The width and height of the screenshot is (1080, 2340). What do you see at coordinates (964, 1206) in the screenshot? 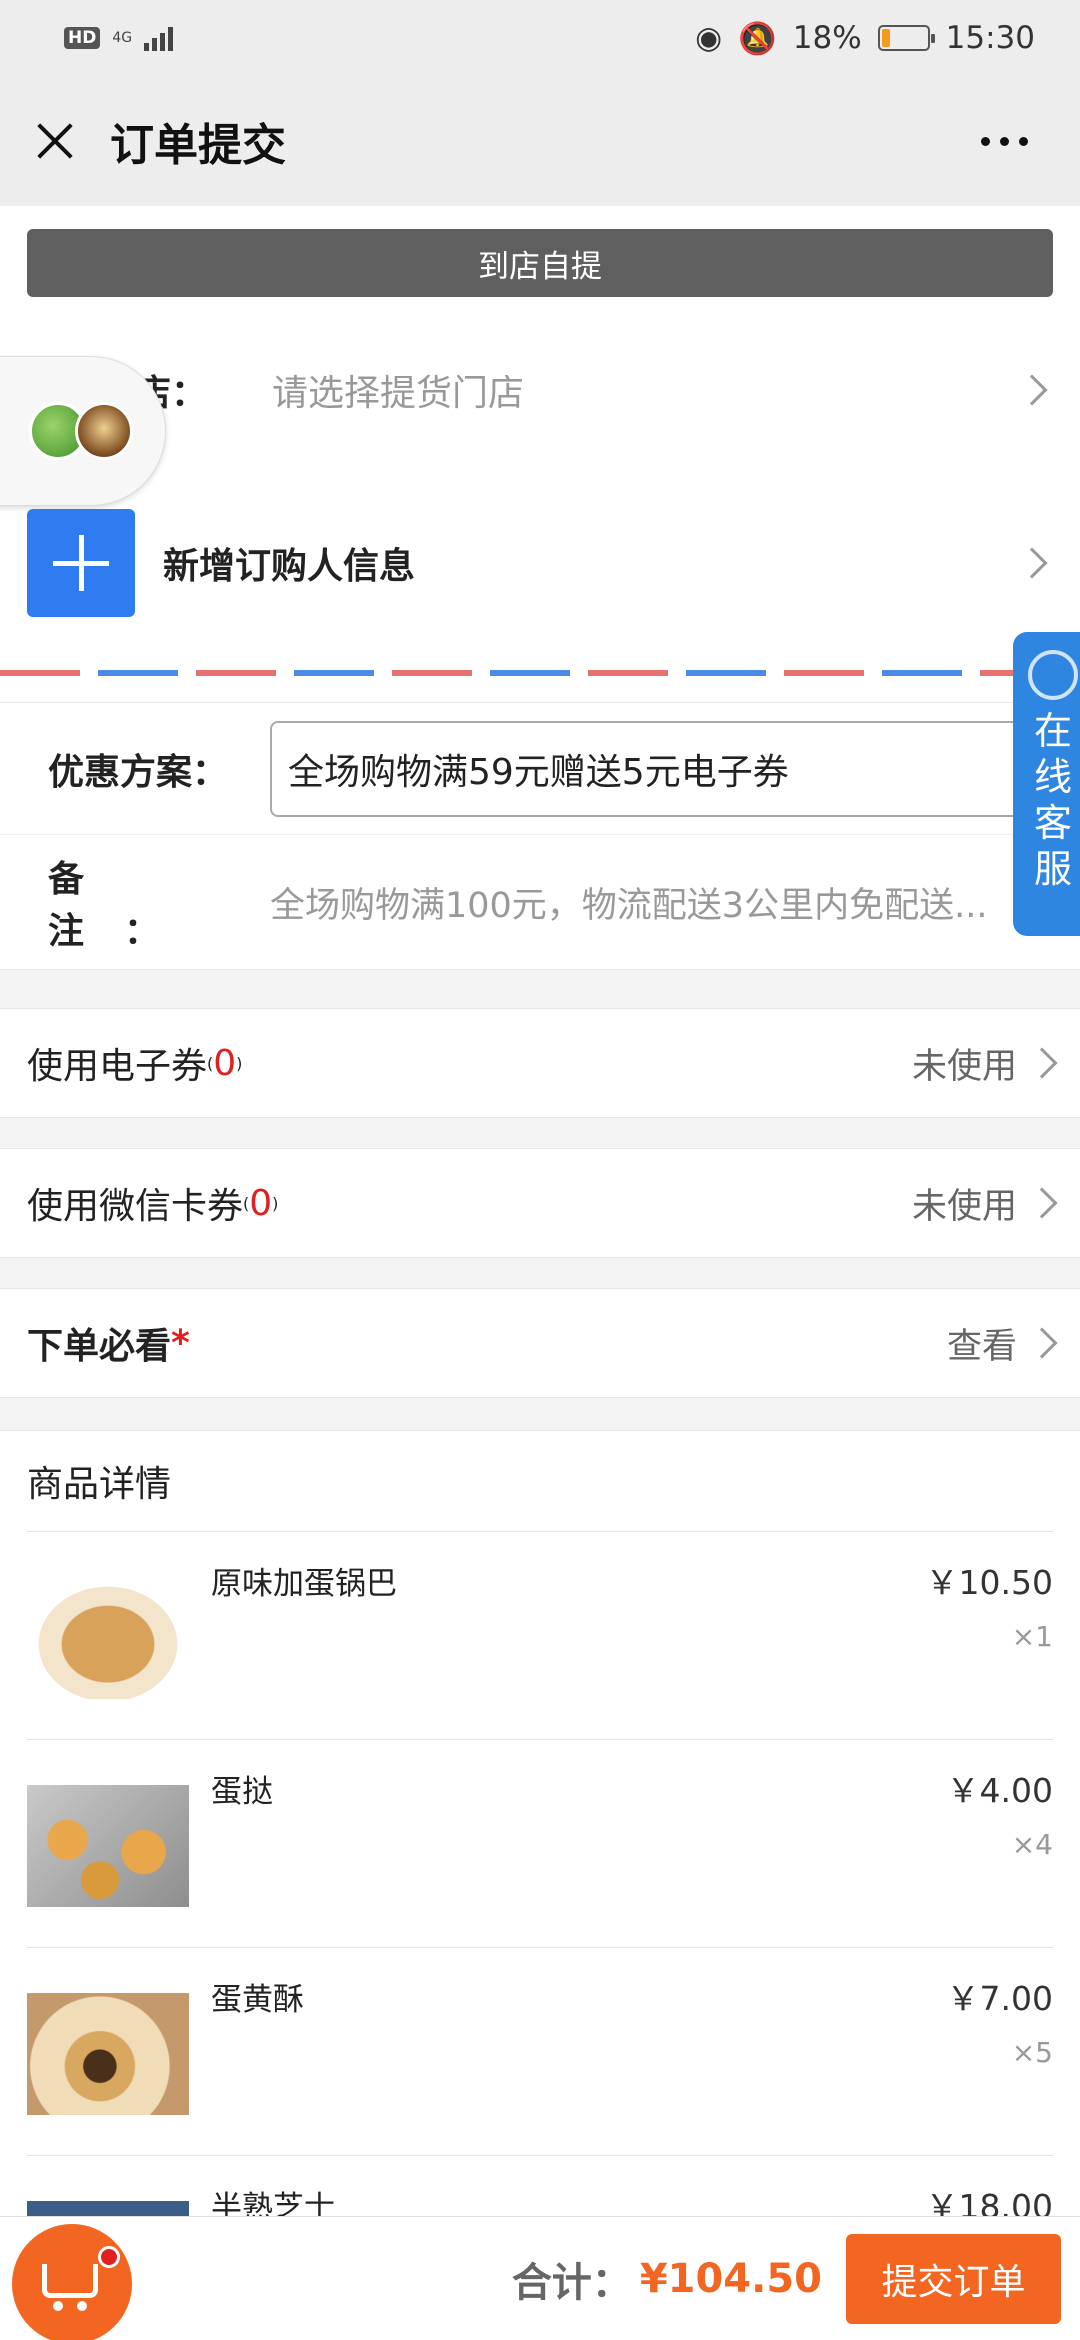
I see `wechat-coupon-status: 未使用` at bounding box center [964, 1206].